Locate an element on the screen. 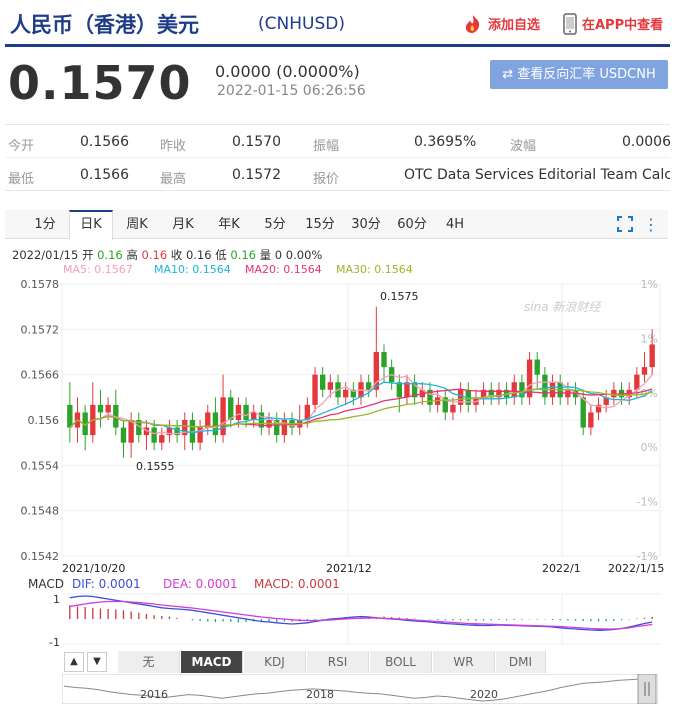 This screenshot has height=710, width=675. indicator-tab-wr: WR is located at coordinates (464, 662).